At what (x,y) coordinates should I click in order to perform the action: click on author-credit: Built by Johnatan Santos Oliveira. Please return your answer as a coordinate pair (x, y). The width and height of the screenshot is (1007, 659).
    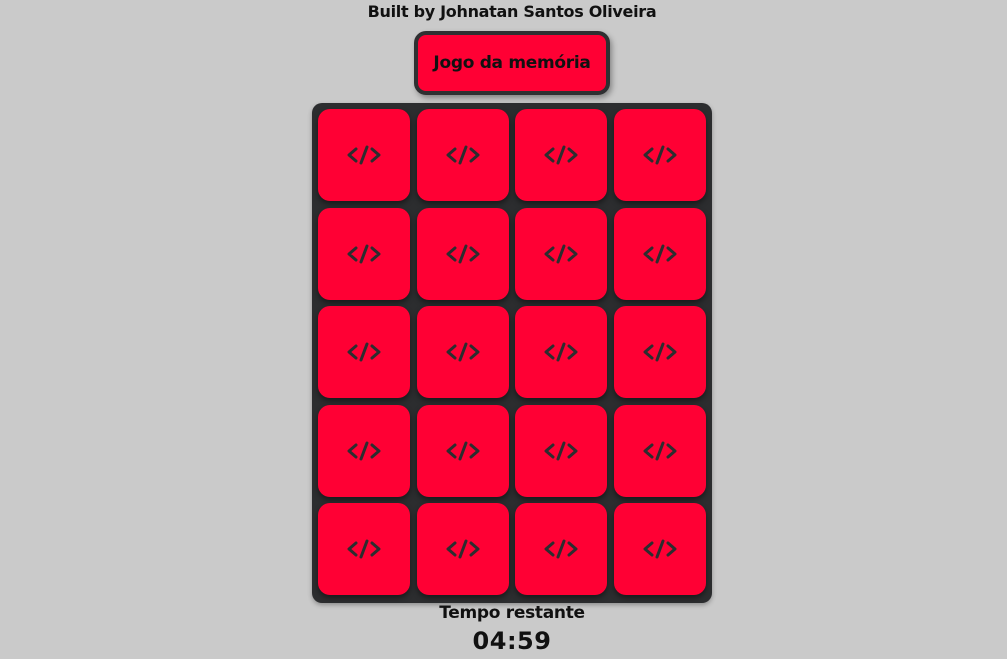
    Looking at the image, I should click on (512, 11).